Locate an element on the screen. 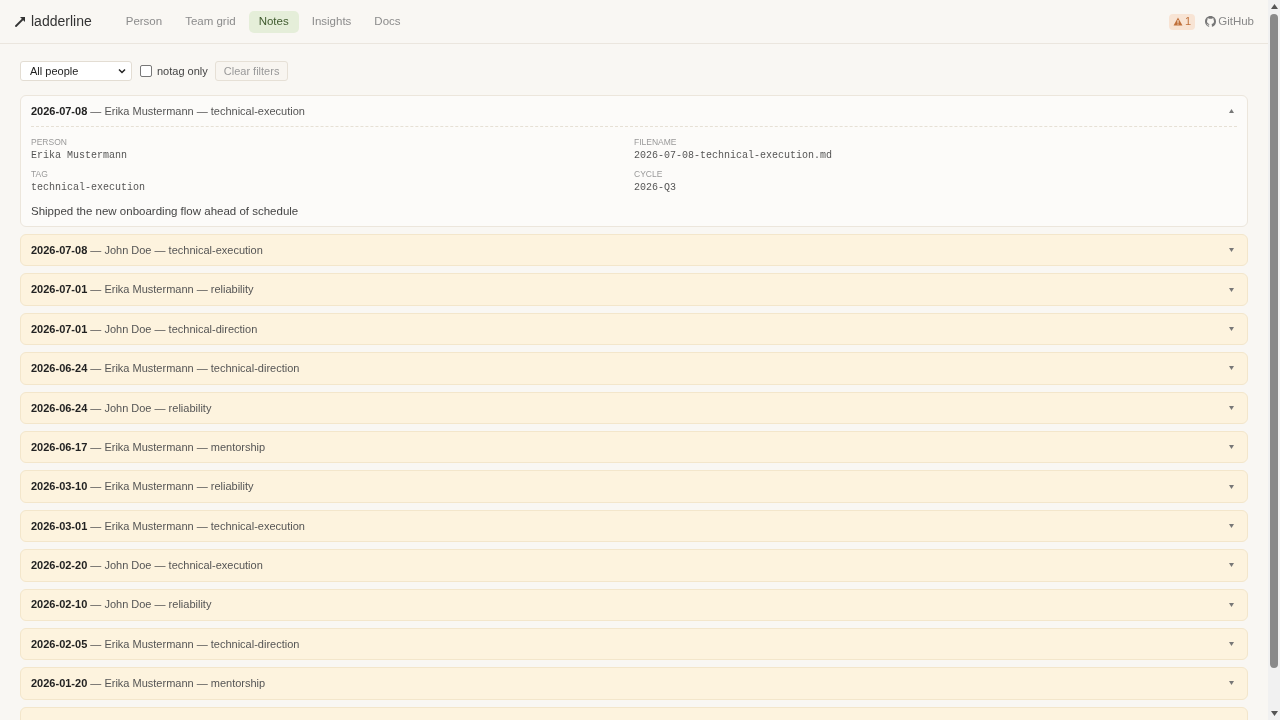 The image size is (1280, 720). warning-icon is located at coordinates (1178, 21).